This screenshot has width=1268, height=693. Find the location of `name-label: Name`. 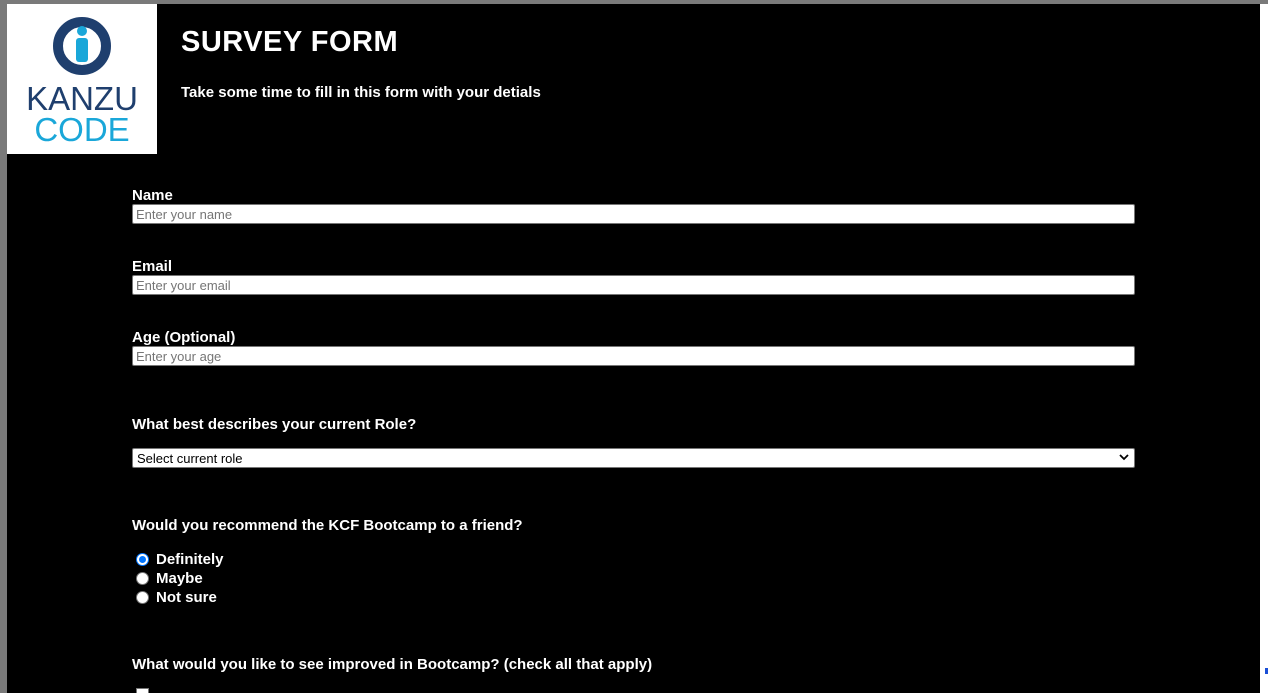

name-label: Name is located at coordinates (152, 195).